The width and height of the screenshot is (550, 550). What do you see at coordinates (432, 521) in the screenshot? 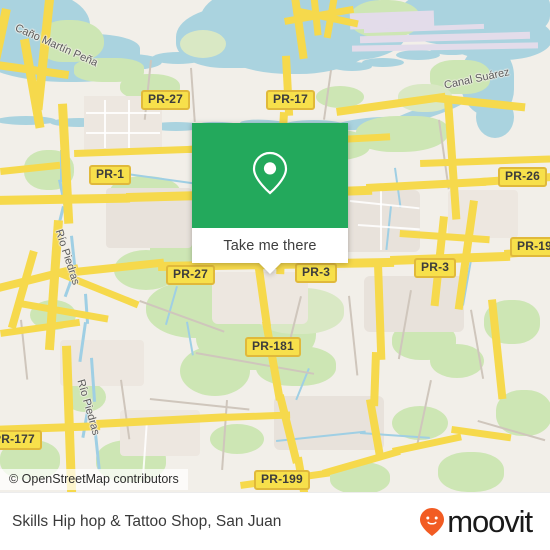
I see `moovit-pin-smiley-icon` at bounding box center [432, 521].